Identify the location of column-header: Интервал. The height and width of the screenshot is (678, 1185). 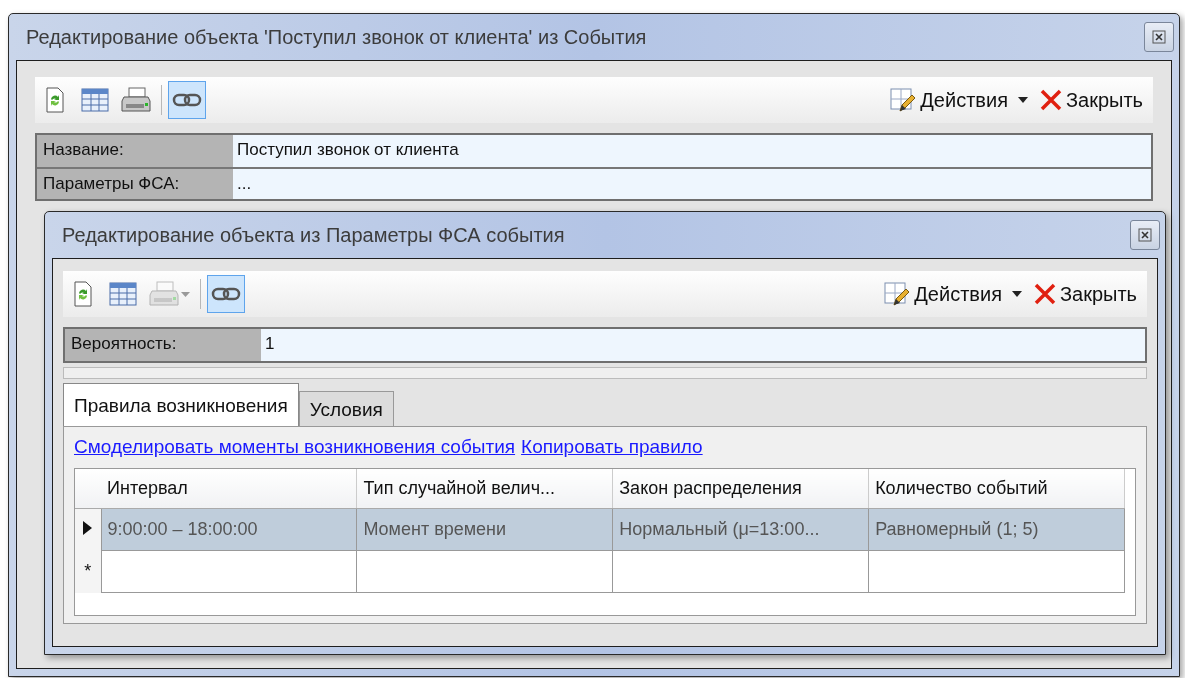
(229, 488).